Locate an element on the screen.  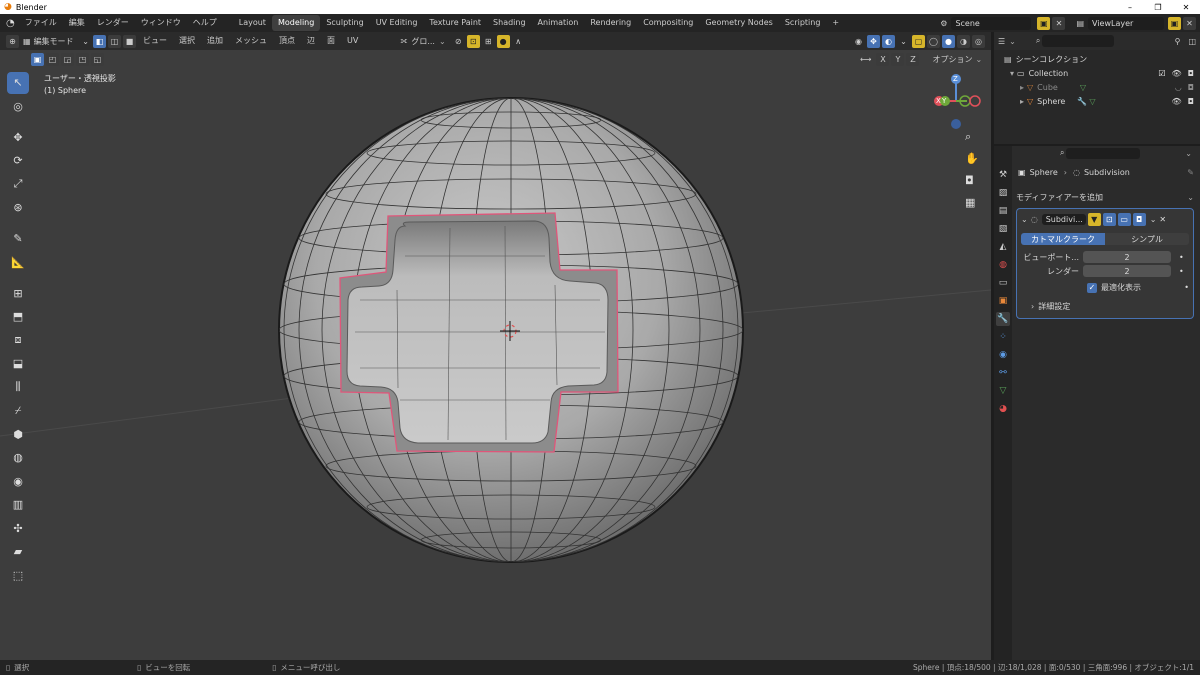
collection-tab-icon: ▭ is located at coordinates (1003, 283).